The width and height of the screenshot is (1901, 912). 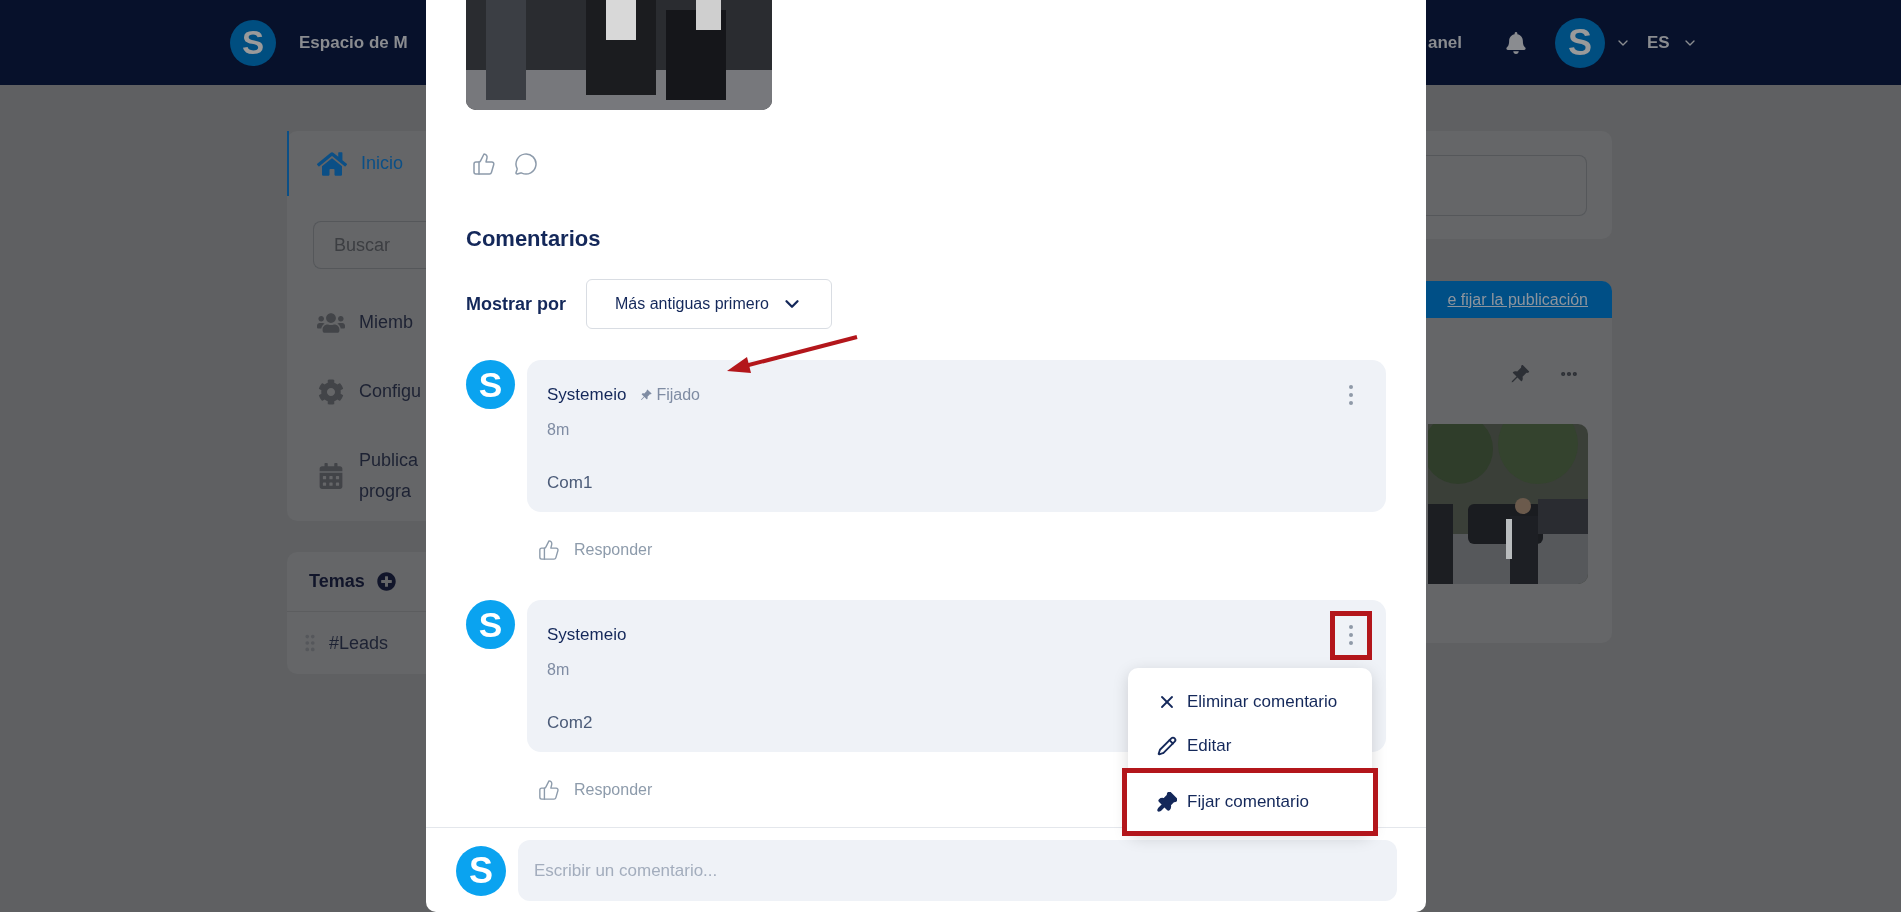 I want to click on sidebar-item: Publica progra, so click(x=356, y=476).